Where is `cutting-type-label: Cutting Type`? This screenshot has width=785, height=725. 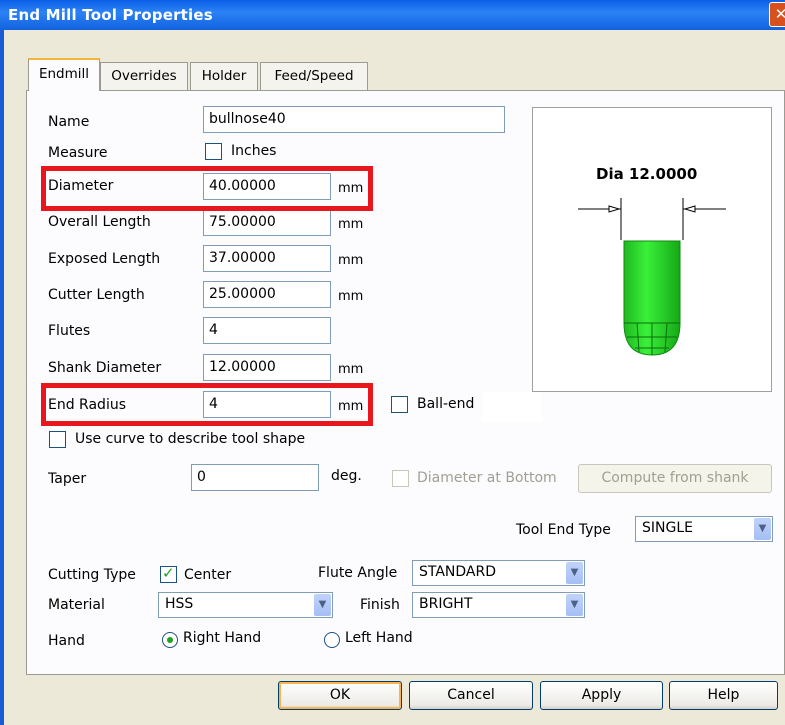
cutting-type-label: Cutting Type is located at coordinates (92, 575).